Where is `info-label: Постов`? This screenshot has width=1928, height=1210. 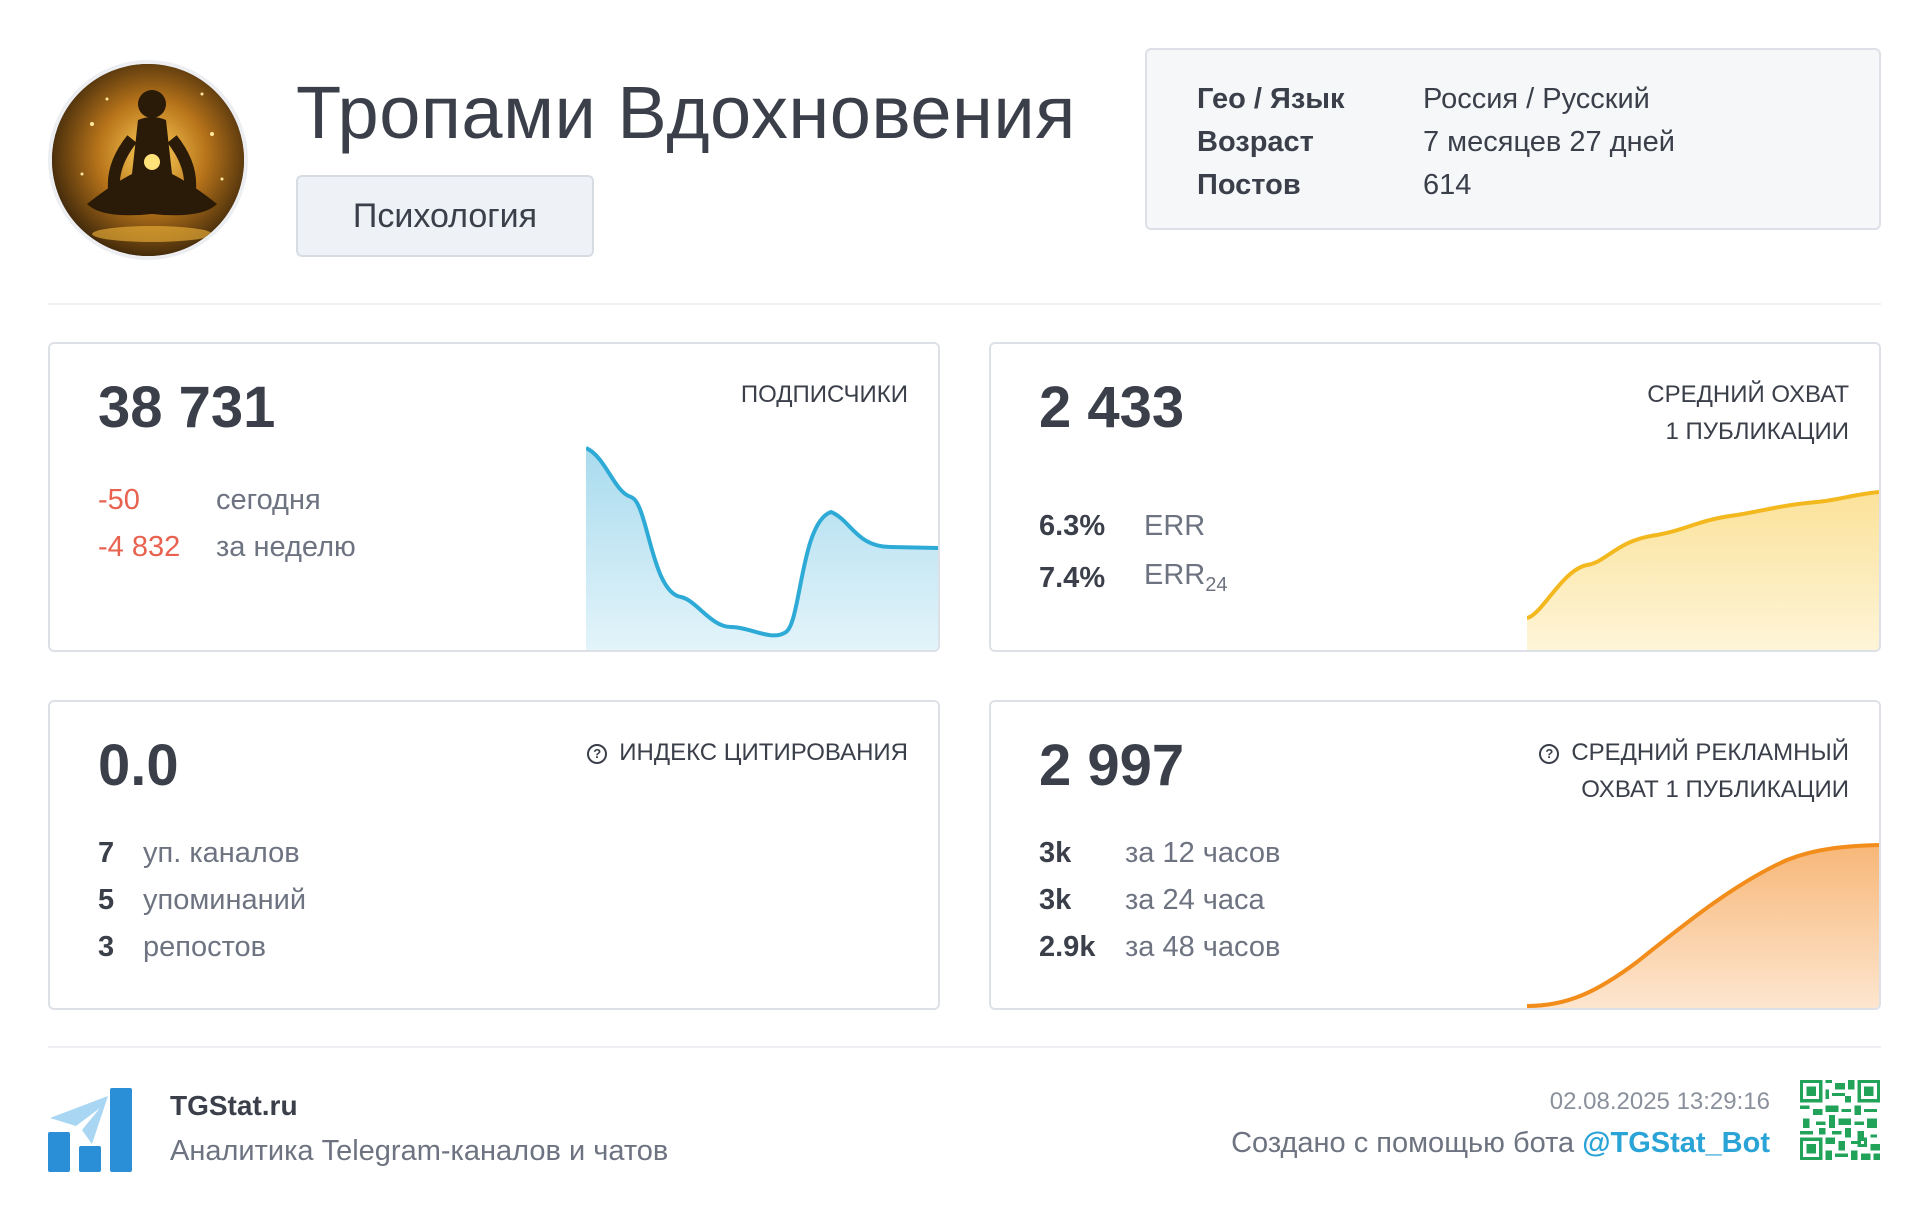 info-label: Постов is located at coordinates (1249, 185).